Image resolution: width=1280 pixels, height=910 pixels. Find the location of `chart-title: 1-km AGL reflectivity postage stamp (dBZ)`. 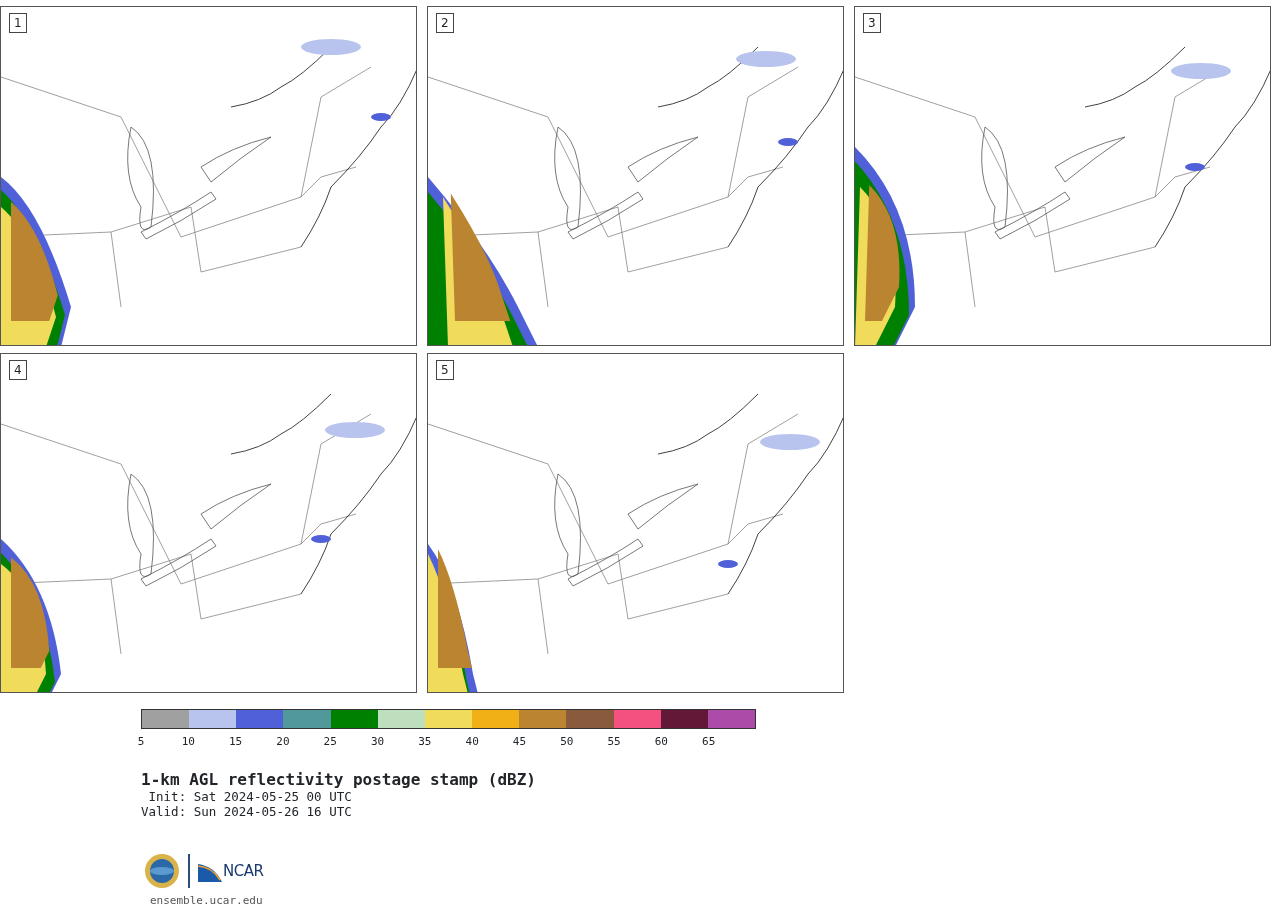

chart-title: 1-km AGL reflectivity postage stamp (dBZ) is located at coordinates (339, 780).